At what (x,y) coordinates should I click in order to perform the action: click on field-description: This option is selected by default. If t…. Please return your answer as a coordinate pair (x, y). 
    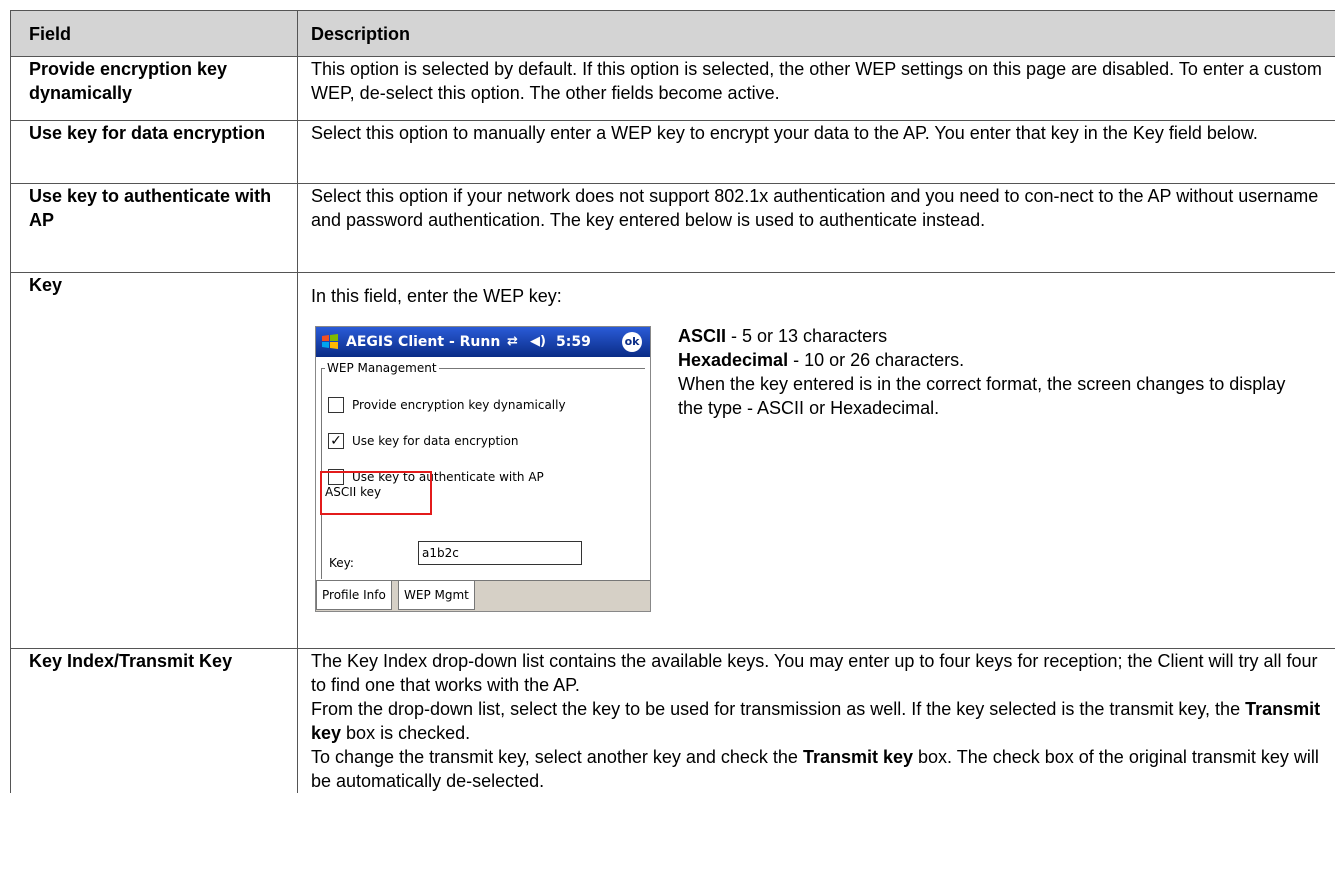
    Looking at the image, I should click on (816, 81).